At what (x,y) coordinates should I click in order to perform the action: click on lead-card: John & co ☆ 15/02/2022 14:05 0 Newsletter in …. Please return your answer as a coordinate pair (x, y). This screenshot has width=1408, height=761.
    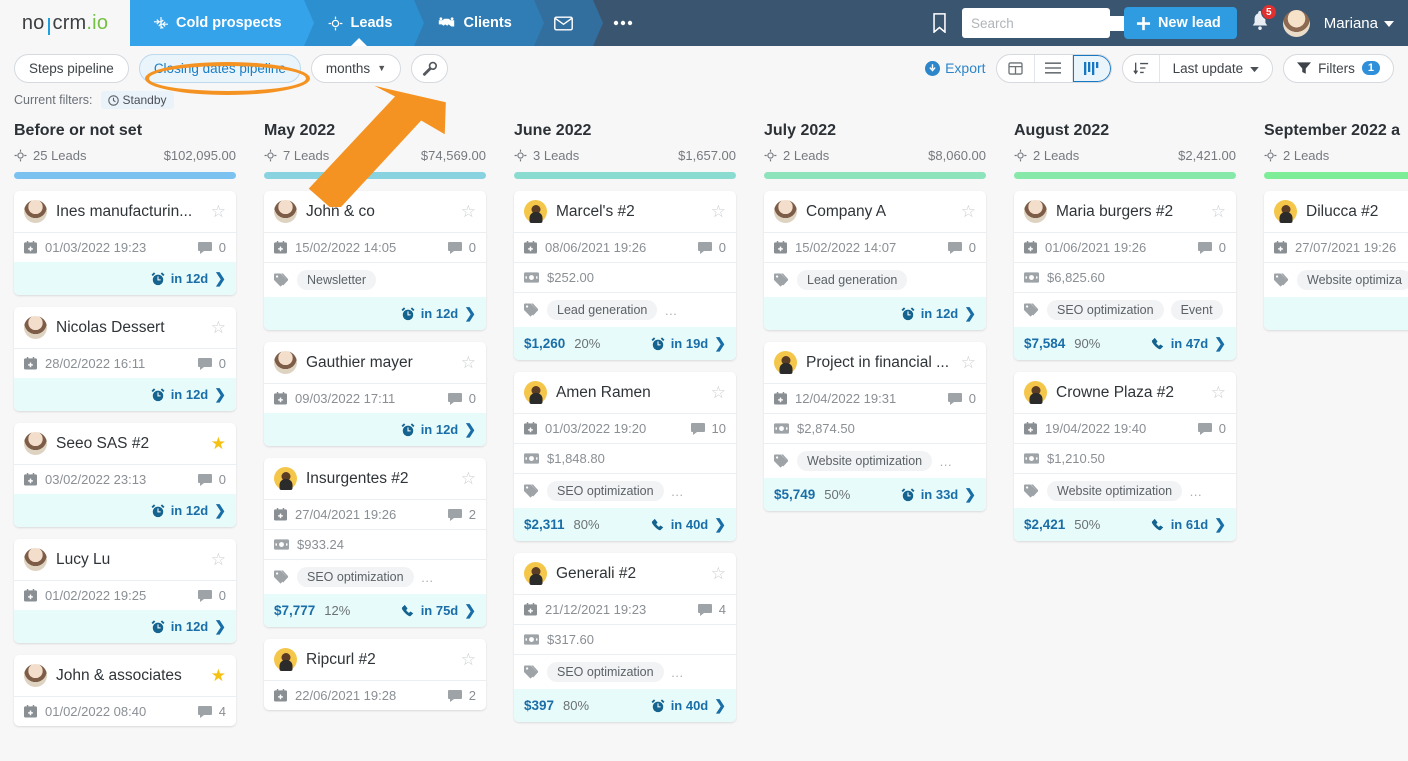
    Looking at the image, I should click on (375, 260).